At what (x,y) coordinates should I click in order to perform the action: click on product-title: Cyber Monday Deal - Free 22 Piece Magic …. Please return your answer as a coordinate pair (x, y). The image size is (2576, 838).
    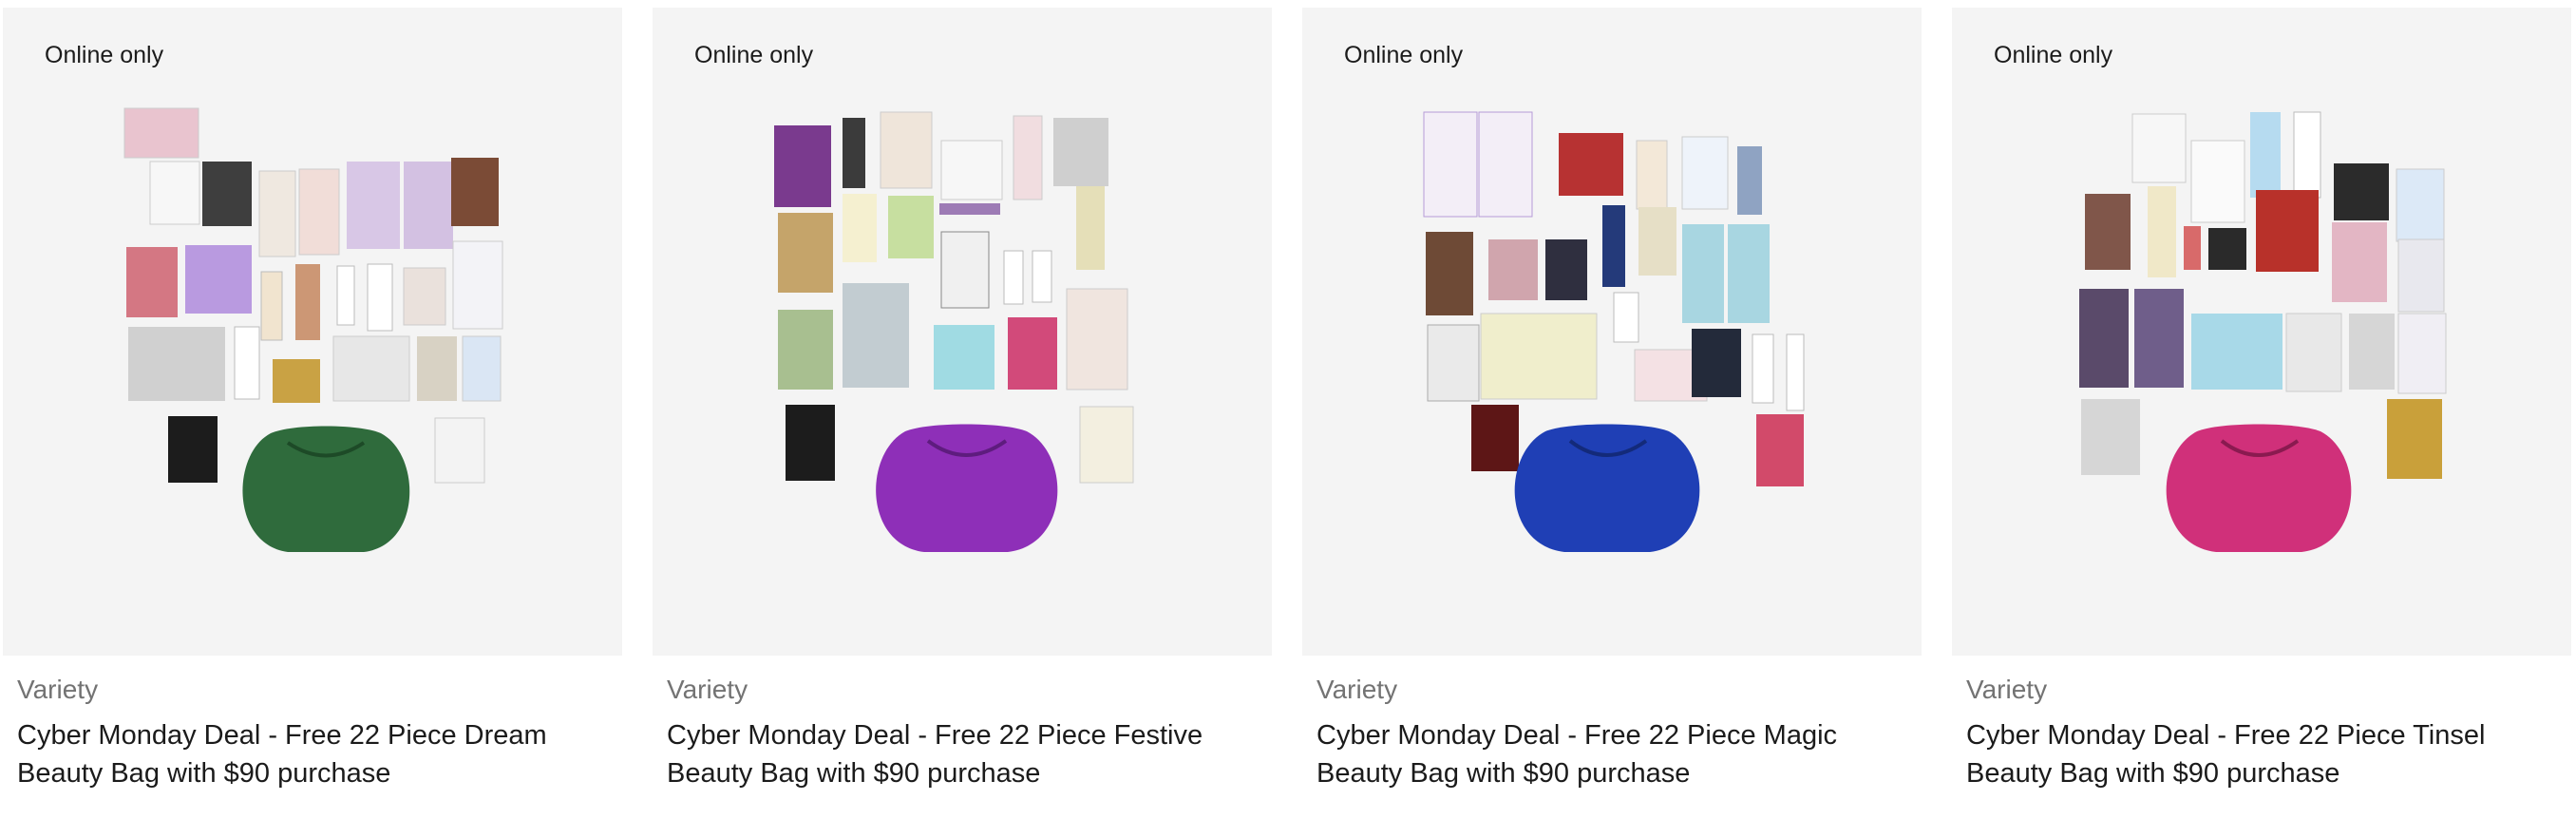
    Looking at the image, I should click on (1610, 754).